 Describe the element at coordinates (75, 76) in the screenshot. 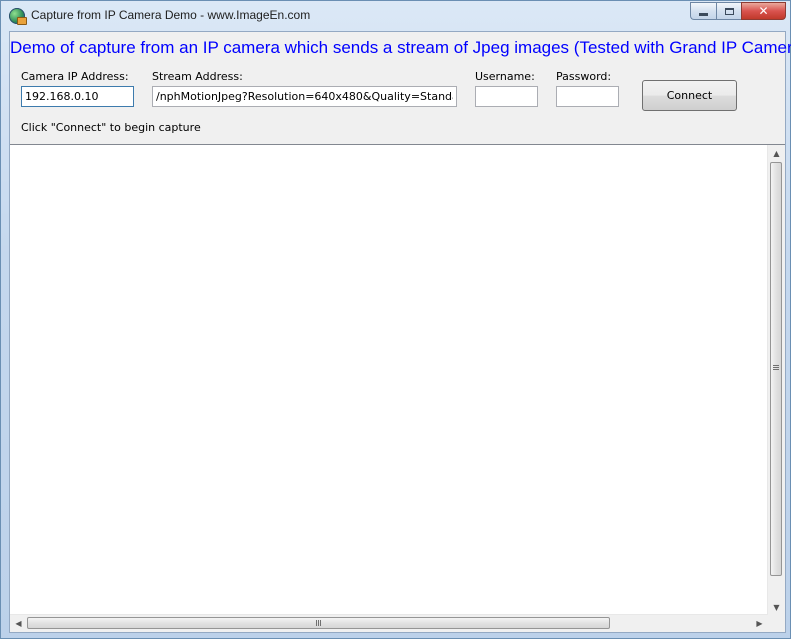

I see `camera-ip-label: Camera IP Address:` at that location.